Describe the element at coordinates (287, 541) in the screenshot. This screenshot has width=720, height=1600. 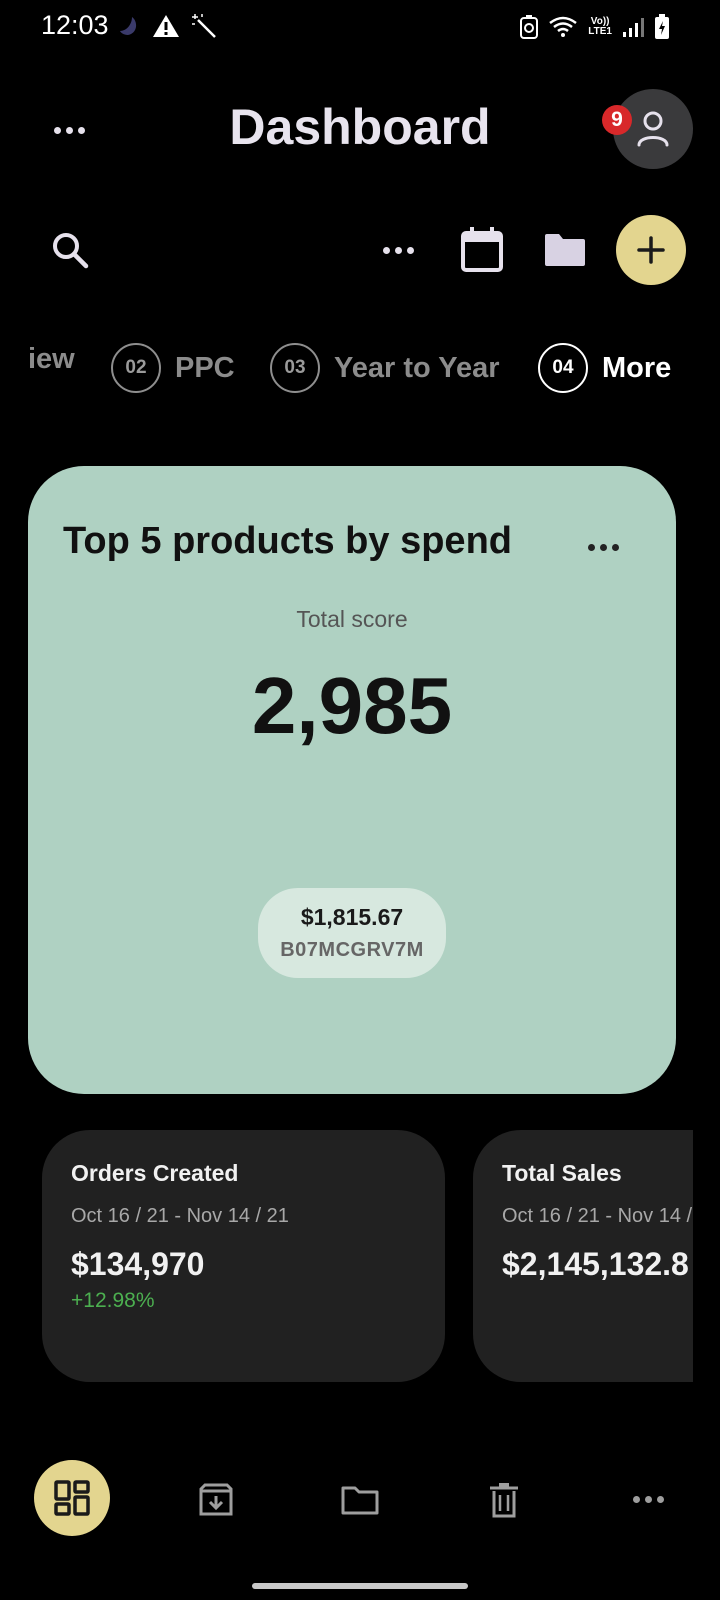
I see `card-title: Top 5 products by spend` at that location.